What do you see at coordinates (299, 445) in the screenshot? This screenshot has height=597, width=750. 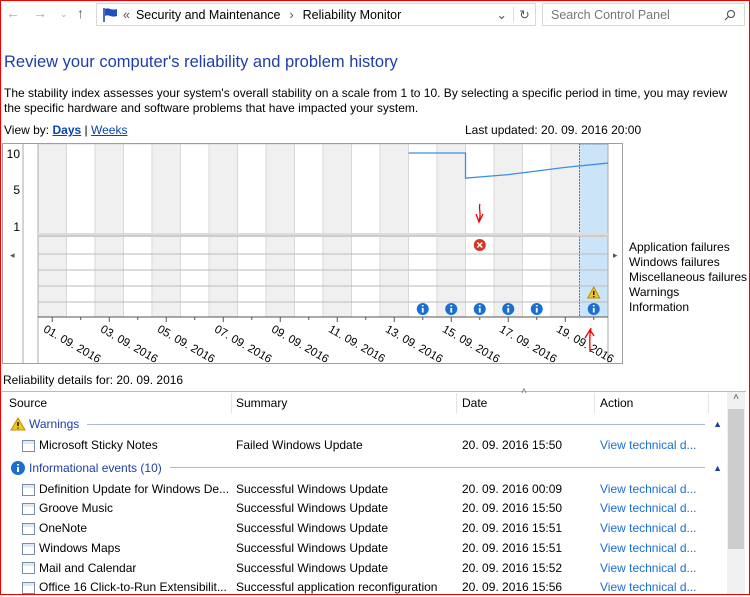 I see `row-summary: Failed Windows Update` at bounding box center [299, 445].